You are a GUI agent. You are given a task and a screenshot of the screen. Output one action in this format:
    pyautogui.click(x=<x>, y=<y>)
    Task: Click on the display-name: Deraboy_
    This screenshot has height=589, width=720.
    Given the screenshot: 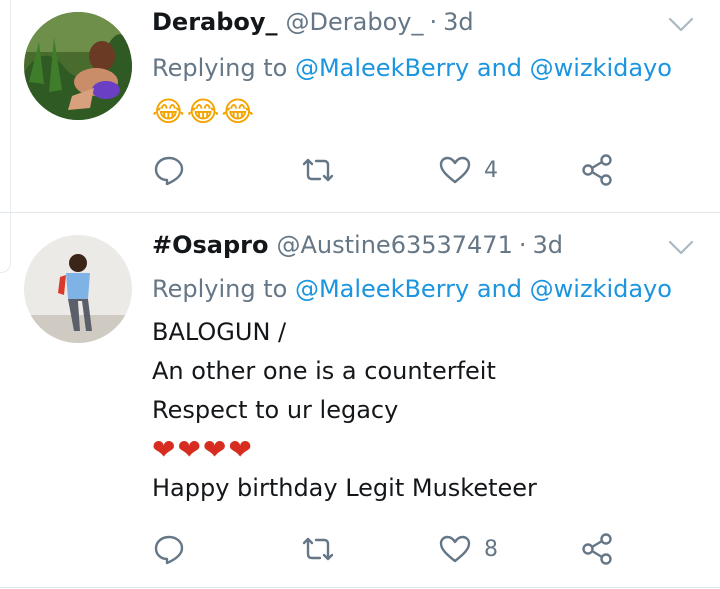 What is the action you would take?
    pyautogui.click(x=215, y=22)
    